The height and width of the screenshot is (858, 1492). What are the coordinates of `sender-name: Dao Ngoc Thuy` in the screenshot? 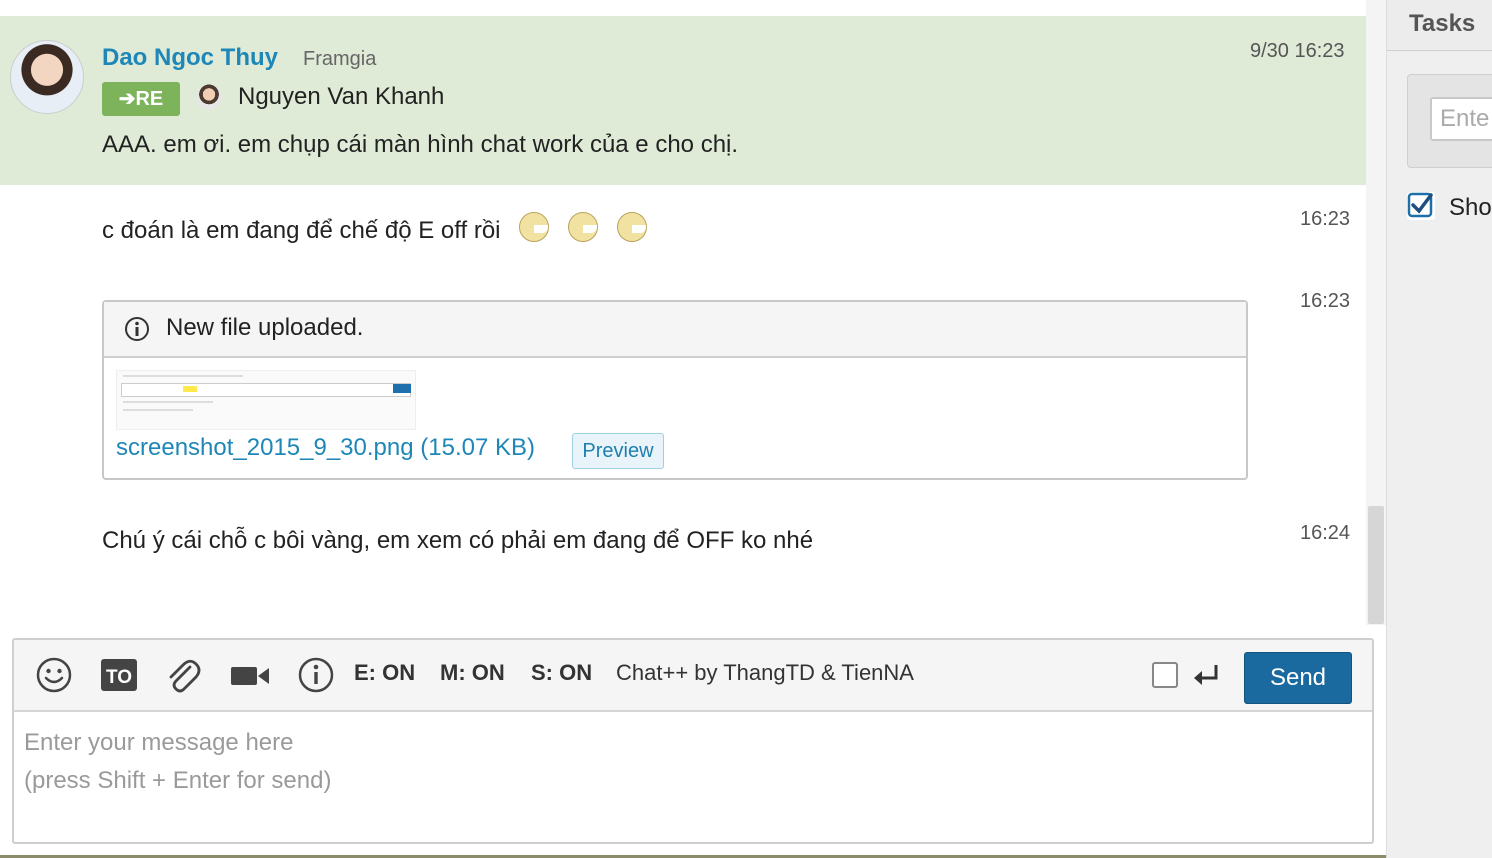 It's located at (190, 58).